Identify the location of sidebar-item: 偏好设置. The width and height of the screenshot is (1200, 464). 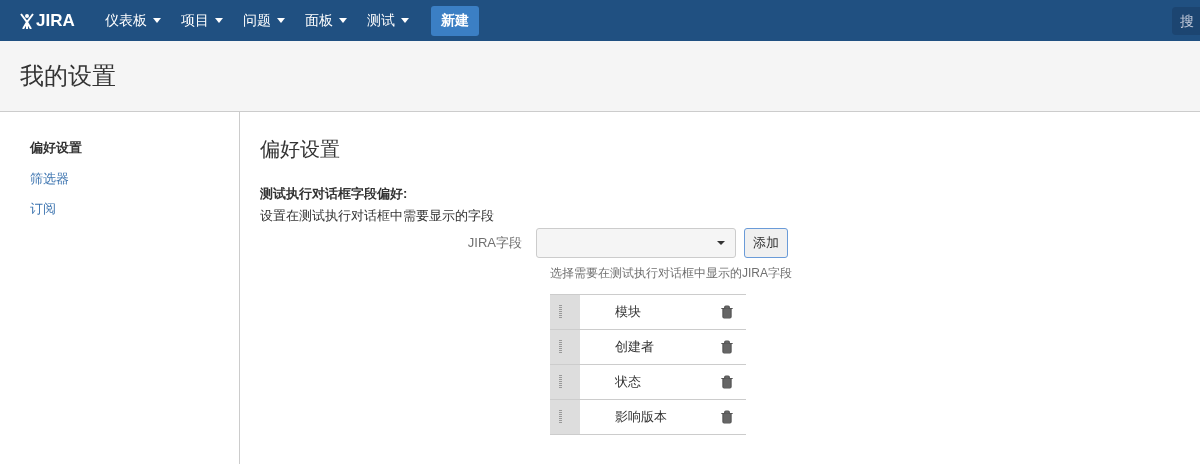
(134, 148).